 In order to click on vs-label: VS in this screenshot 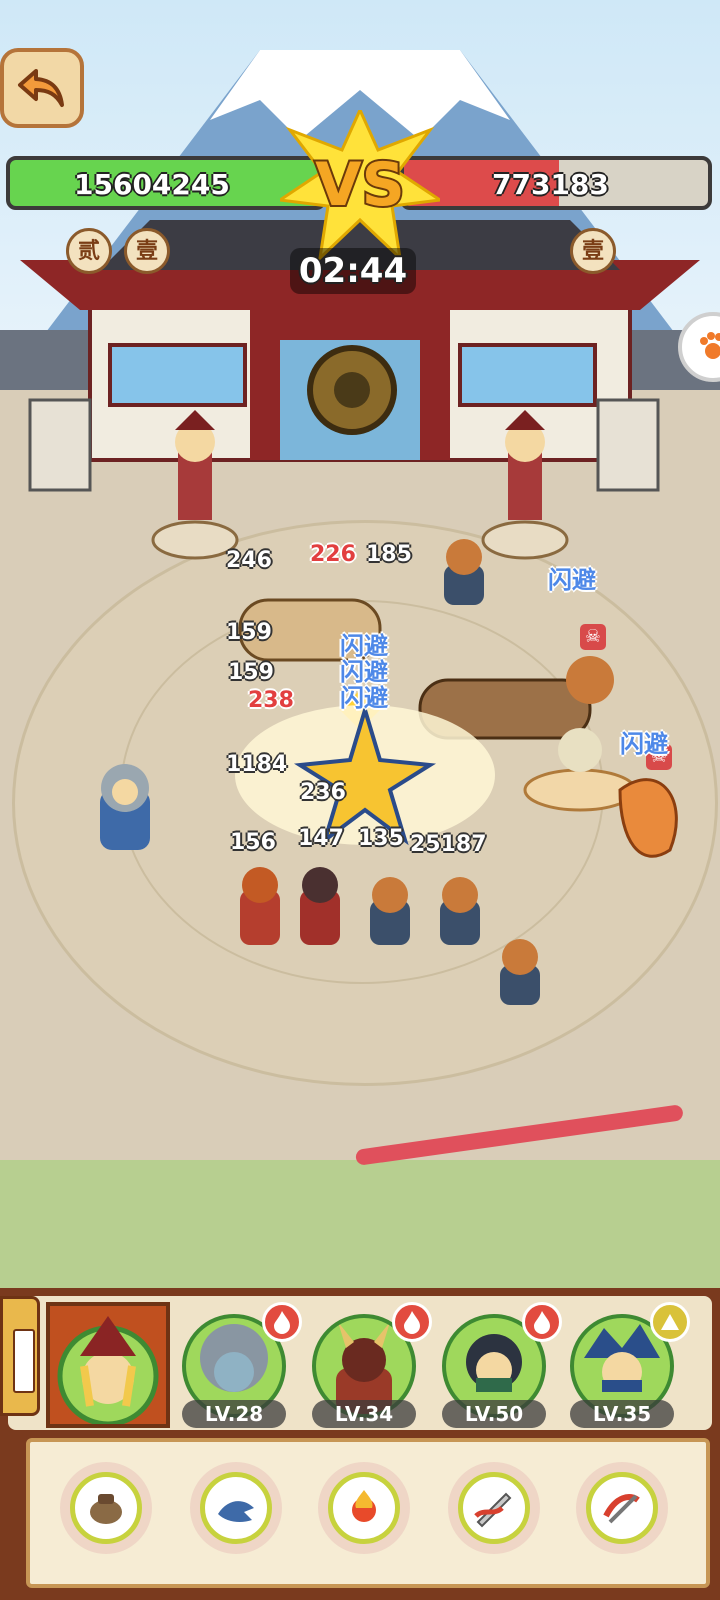, I will do `click(360, 185)`.